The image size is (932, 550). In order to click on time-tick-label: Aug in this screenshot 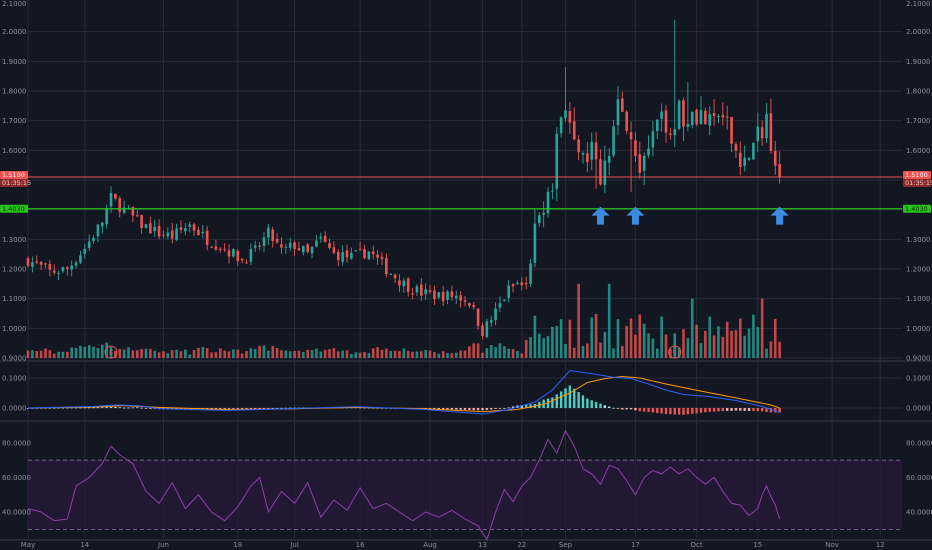, I will do `click(430, 545)`.